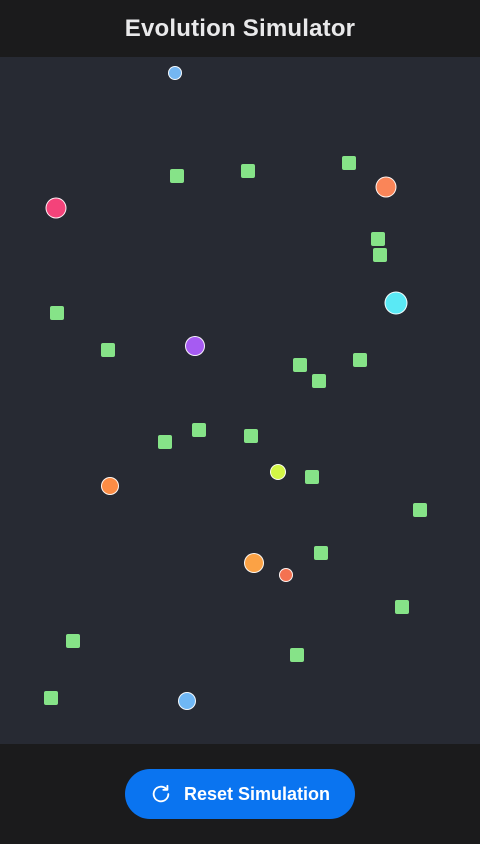 The image size is (480, 844). Describe the element at coordinates (161, 794) in the screenshot. I see `refresh-icon` at that location.